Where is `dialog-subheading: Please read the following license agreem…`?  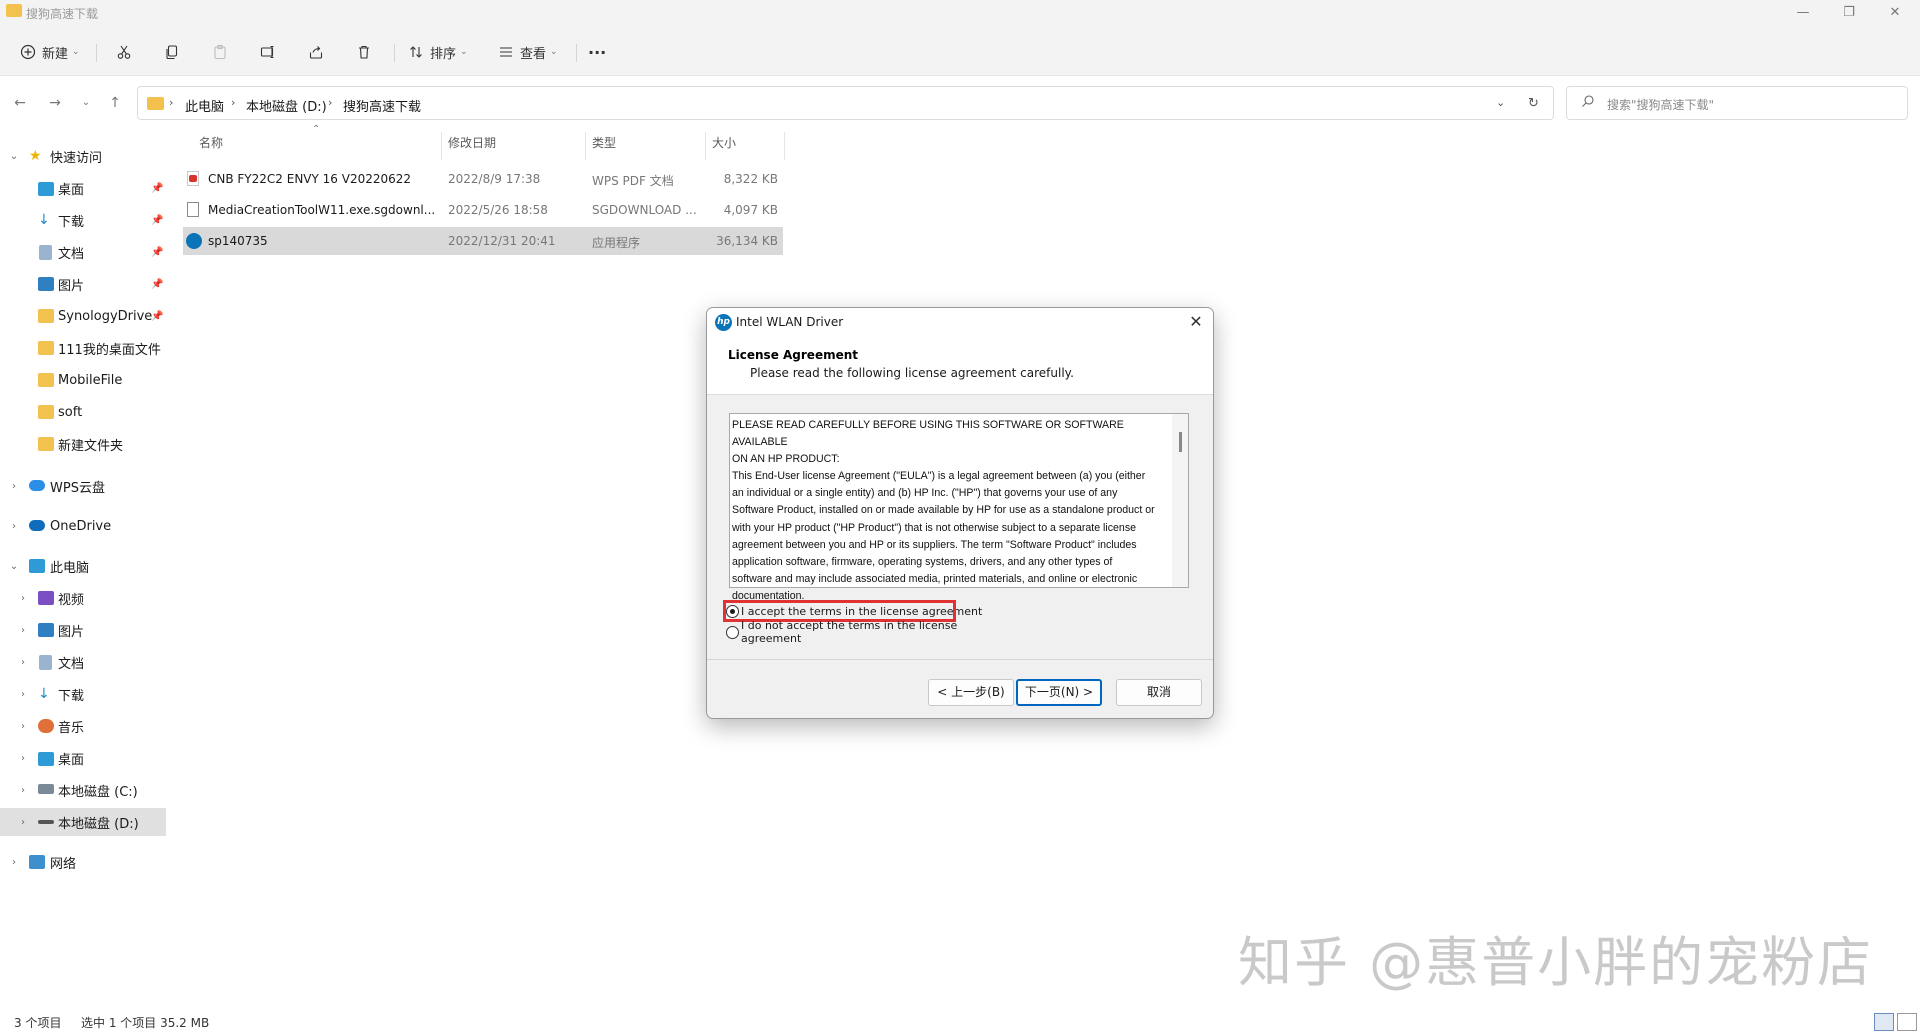
dialog-subheading: Please read the following license agreem… is located at coordinates (912, 373).